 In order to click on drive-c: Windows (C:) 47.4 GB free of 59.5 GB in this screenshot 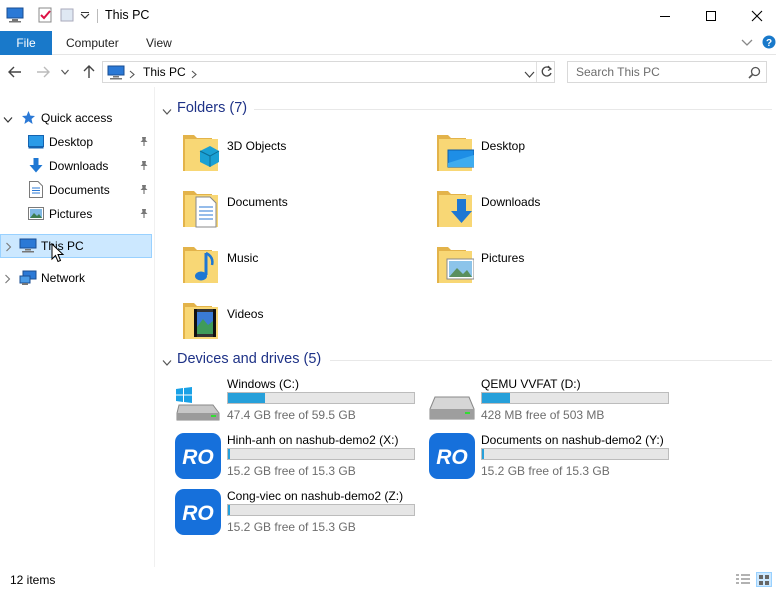, I will do `click(300, 403)`.